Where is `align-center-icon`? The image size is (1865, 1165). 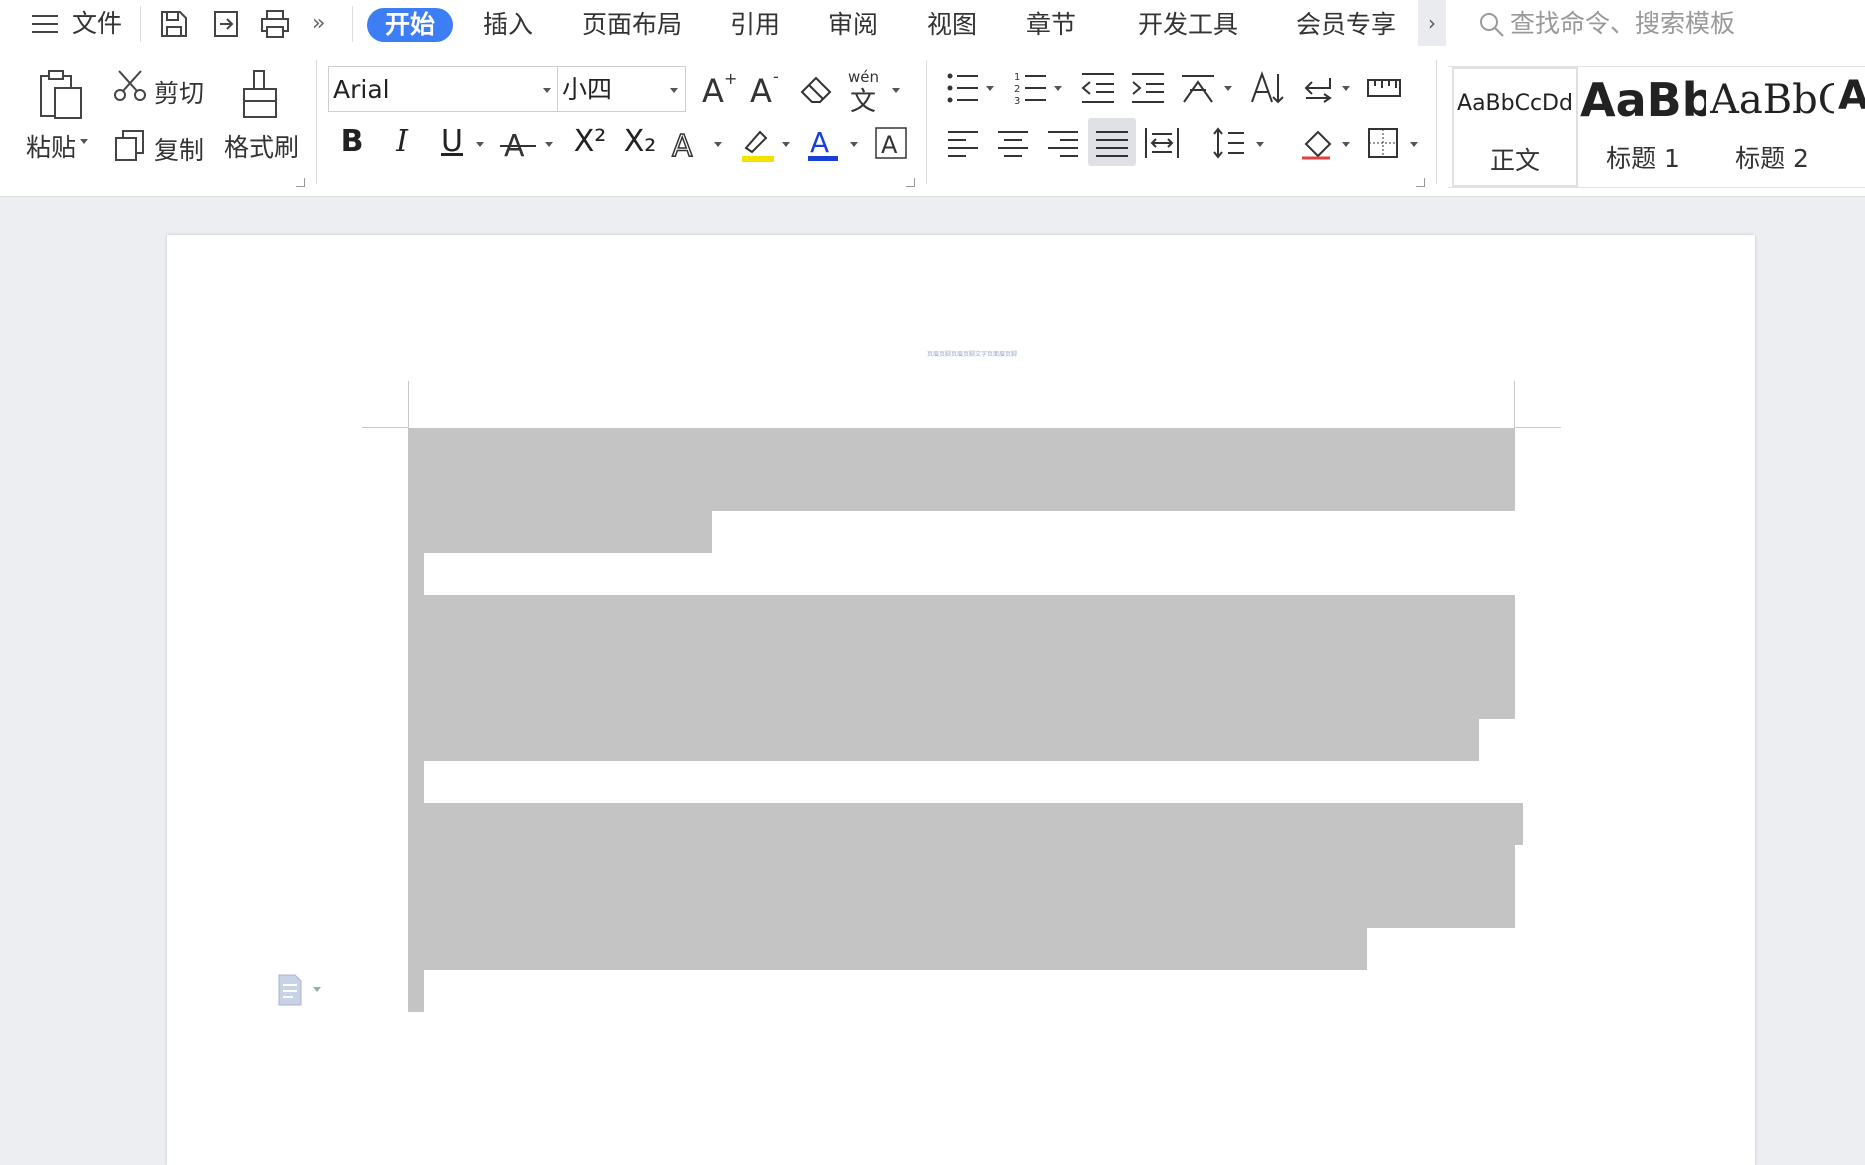
align-center-icon is located at coordinates (1013, 143).